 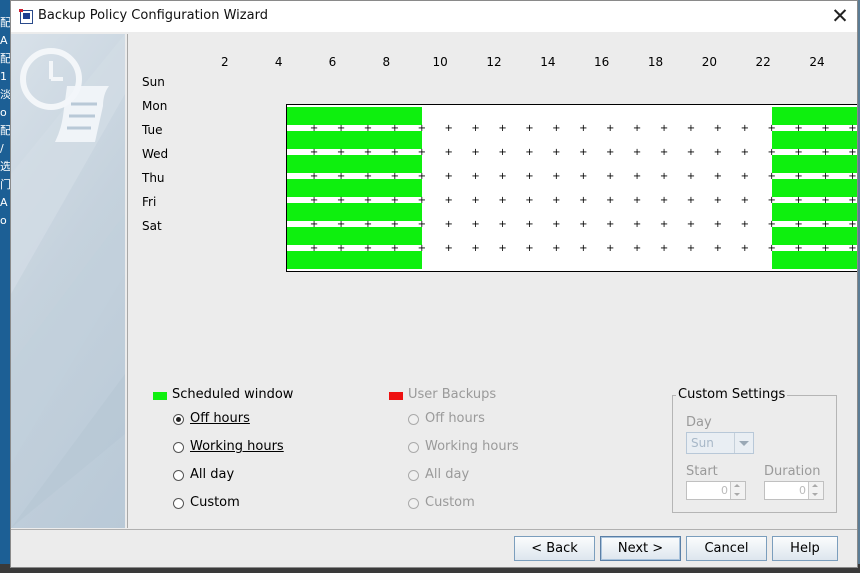 What do you see at coordinates (554, 548) in the screenshot?
I see `back-button: < Back` at bounding box center [554, 548].